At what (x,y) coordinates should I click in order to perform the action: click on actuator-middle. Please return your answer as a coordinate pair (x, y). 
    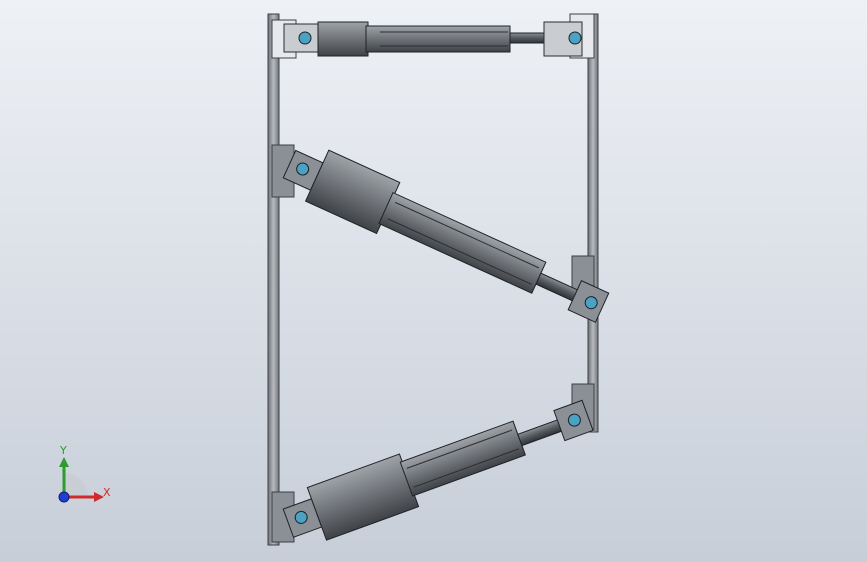
    Looking at the image, I should click on (446, 235).